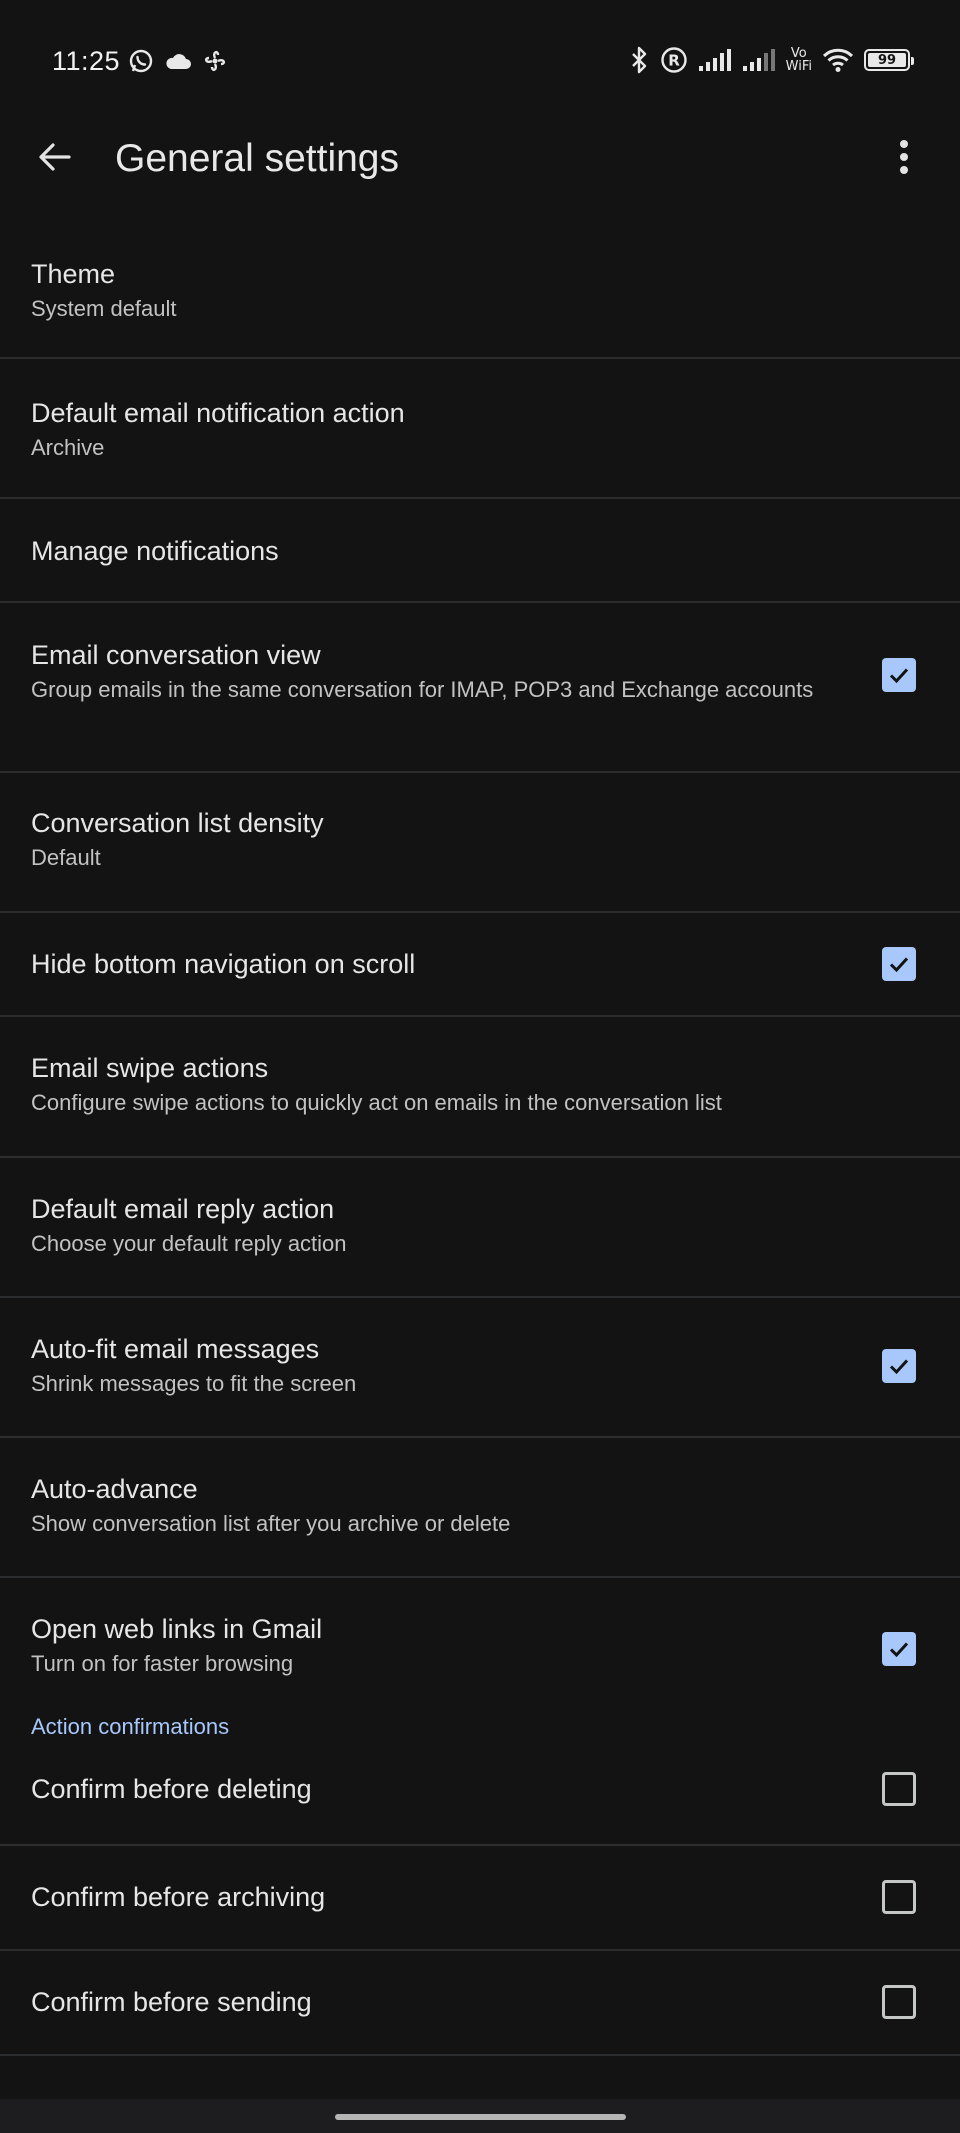 The image size is (960, 2133). Describe the element at coordinates (480, 965) in the screenshot. I see `setting-hide-bottom-nav: Hide bottom navigation on scroll` at that location.